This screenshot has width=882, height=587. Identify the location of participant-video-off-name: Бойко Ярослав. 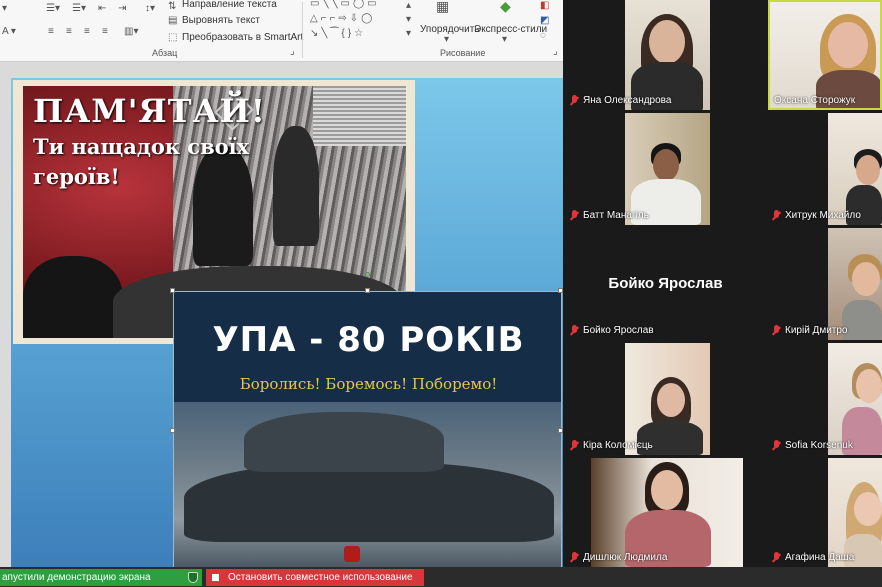
(665, 284).